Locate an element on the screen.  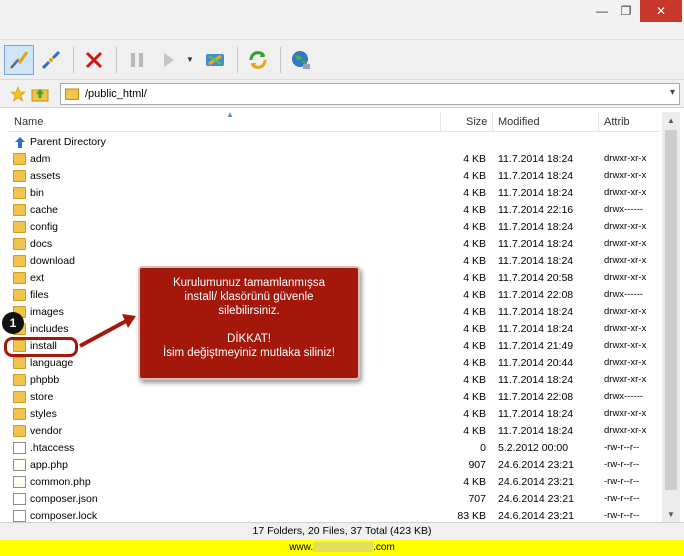
parent-directory-icon is located at coordinates (19, 142).